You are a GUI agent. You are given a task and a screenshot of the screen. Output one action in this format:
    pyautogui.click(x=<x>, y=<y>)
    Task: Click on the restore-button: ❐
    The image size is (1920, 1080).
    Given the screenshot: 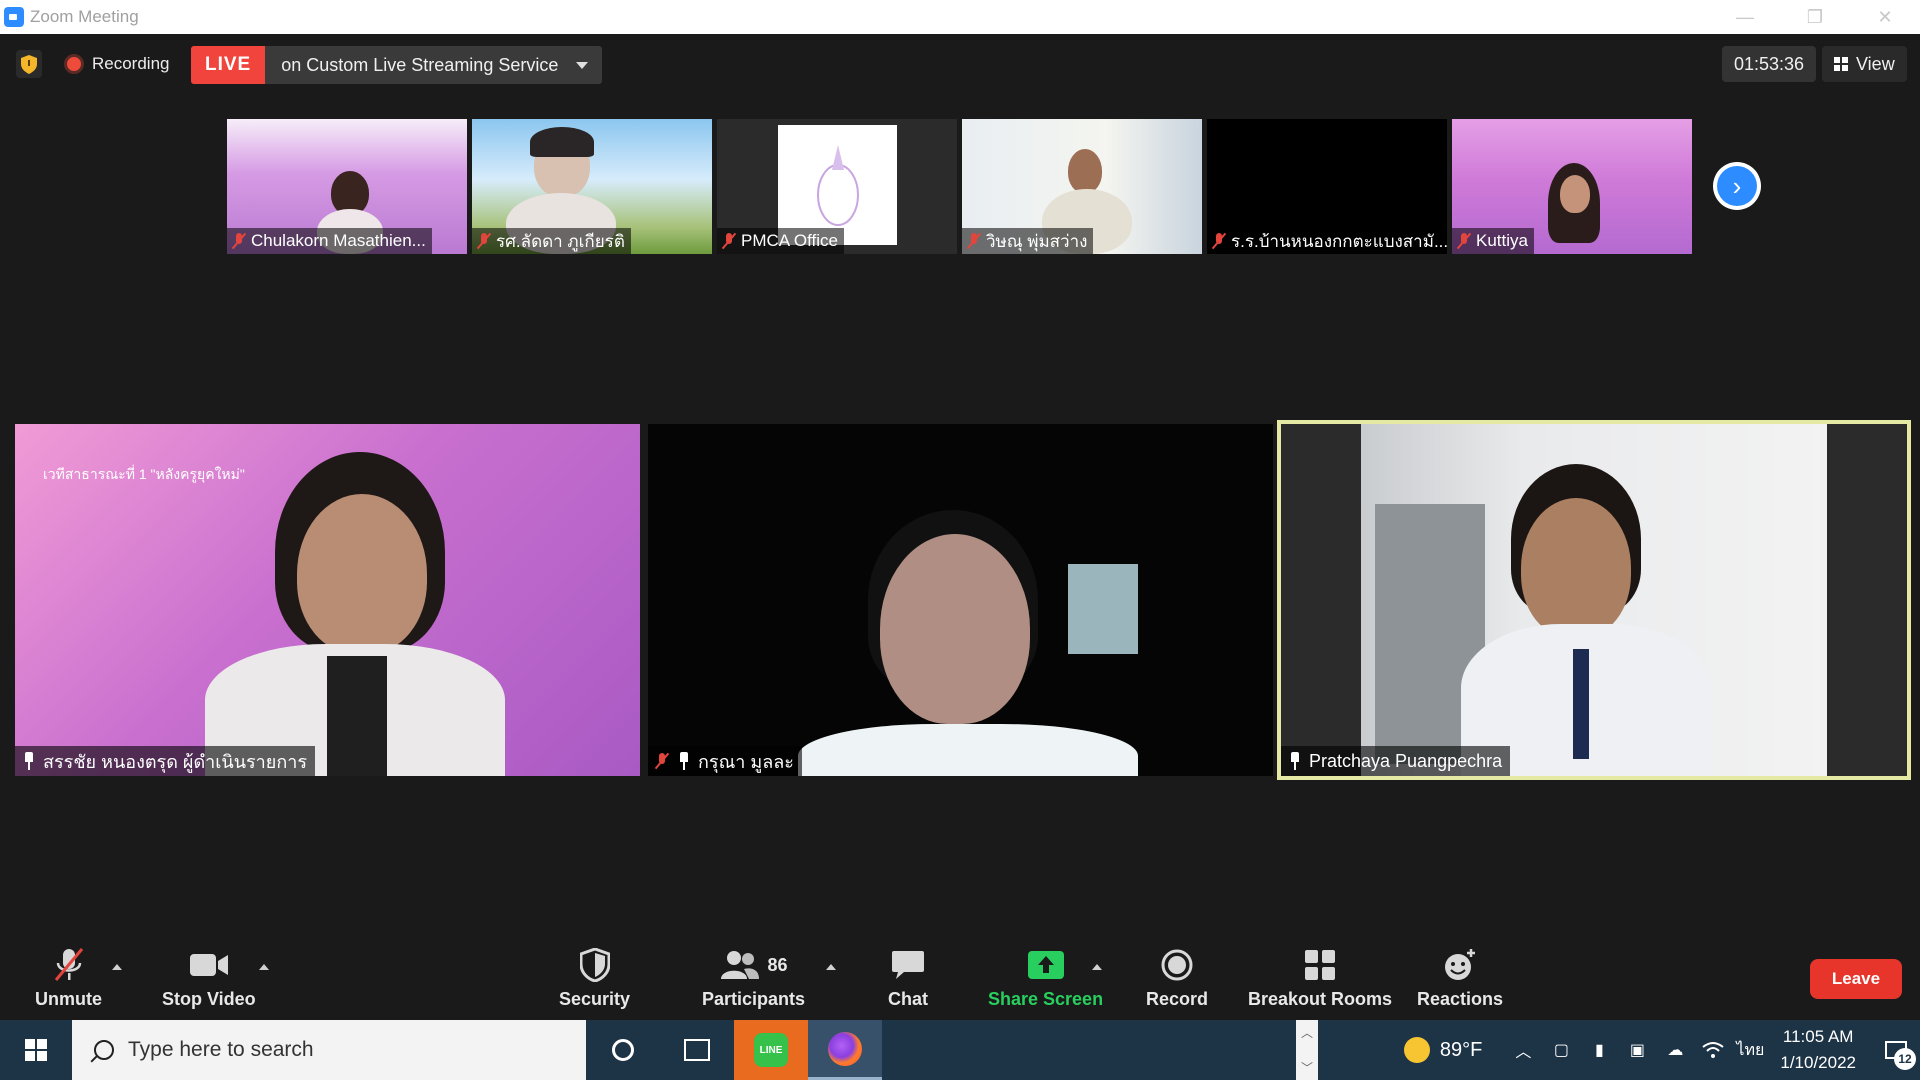 What is the action you would take?
    pyautogui.click(x=1815, y=17)
    